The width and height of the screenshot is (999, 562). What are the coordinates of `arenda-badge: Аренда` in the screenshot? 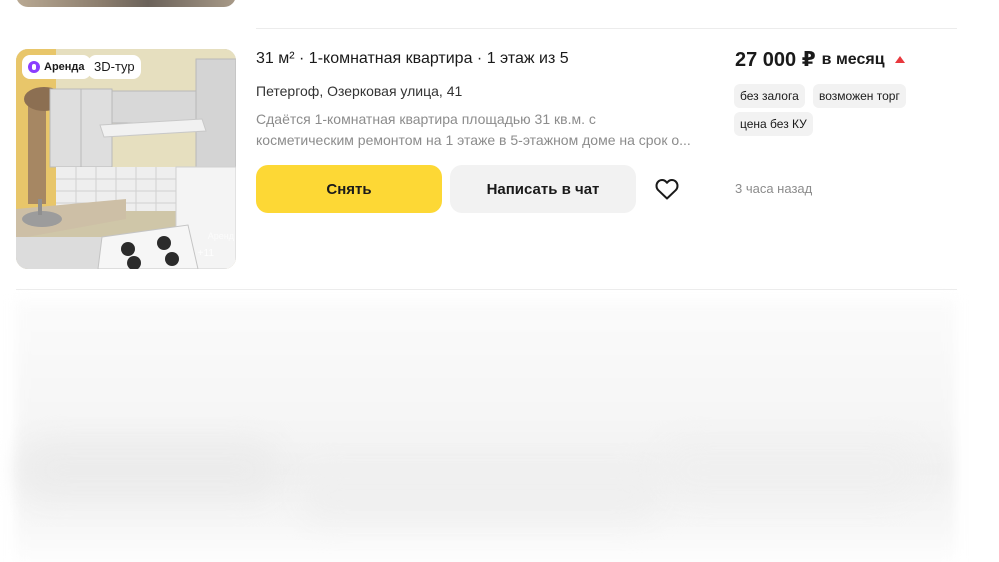 It's located at (56, 67).